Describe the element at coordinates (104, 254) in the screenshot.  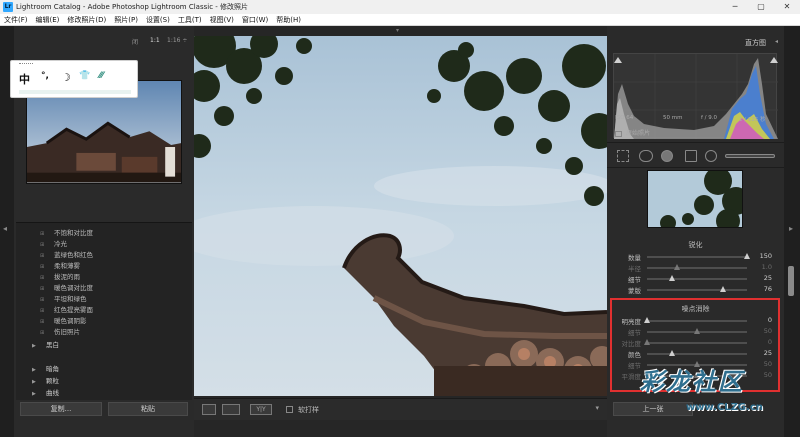
I see `preset-item: ⊞ 蓝绿色和红色` at that location.